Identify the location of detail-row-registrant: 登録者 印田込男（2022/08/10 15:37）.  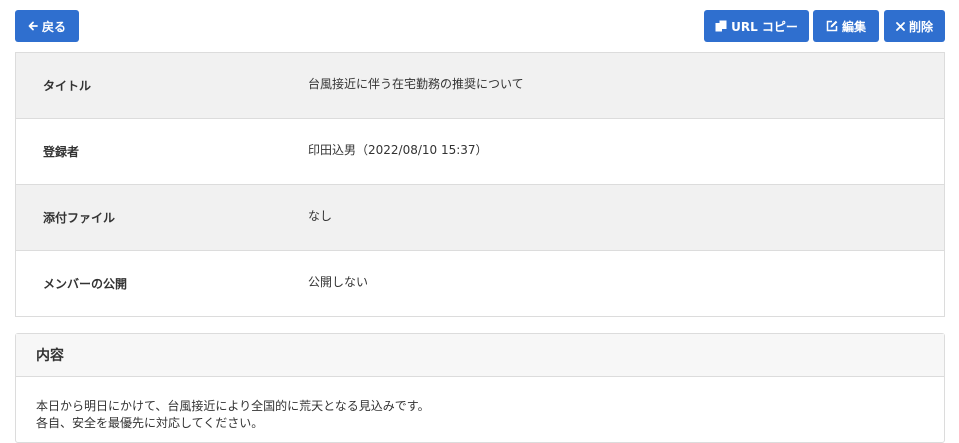
(480, 151).